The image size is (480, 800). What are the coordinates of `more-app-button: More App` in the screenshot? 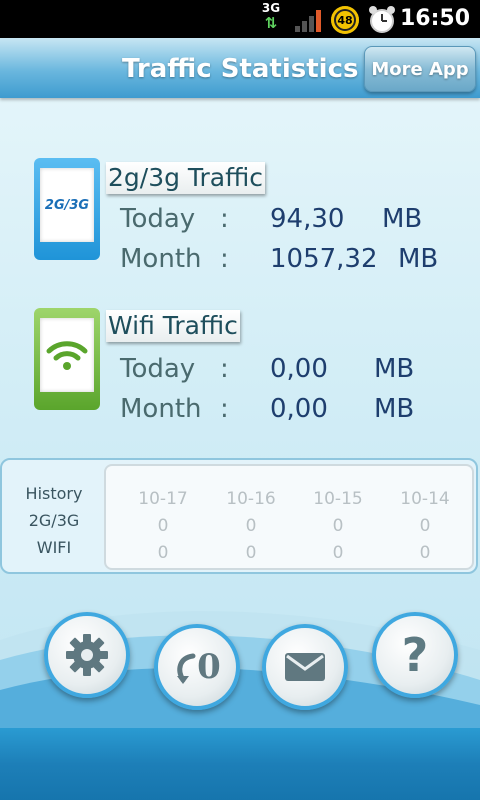 It's located at (420, 69).